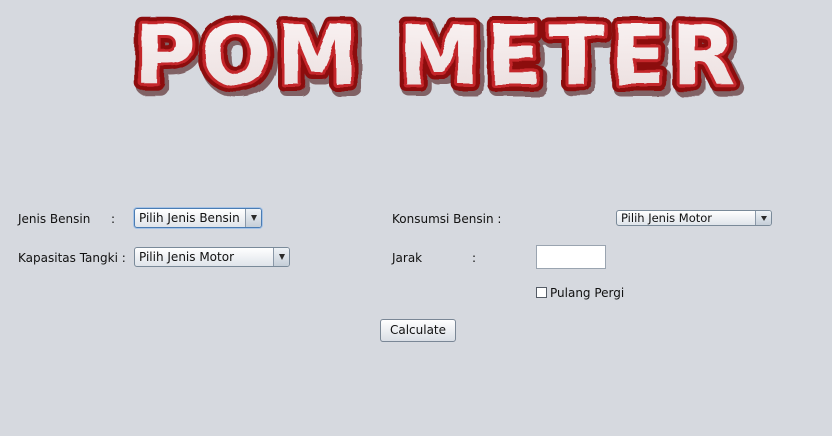 This screenshot has height=436, width=832. Describe the element at coordinates (667, 218) in the screenshot. I see `konsumsi-bensin-selected: Pilih Jenis Motor` at that location.